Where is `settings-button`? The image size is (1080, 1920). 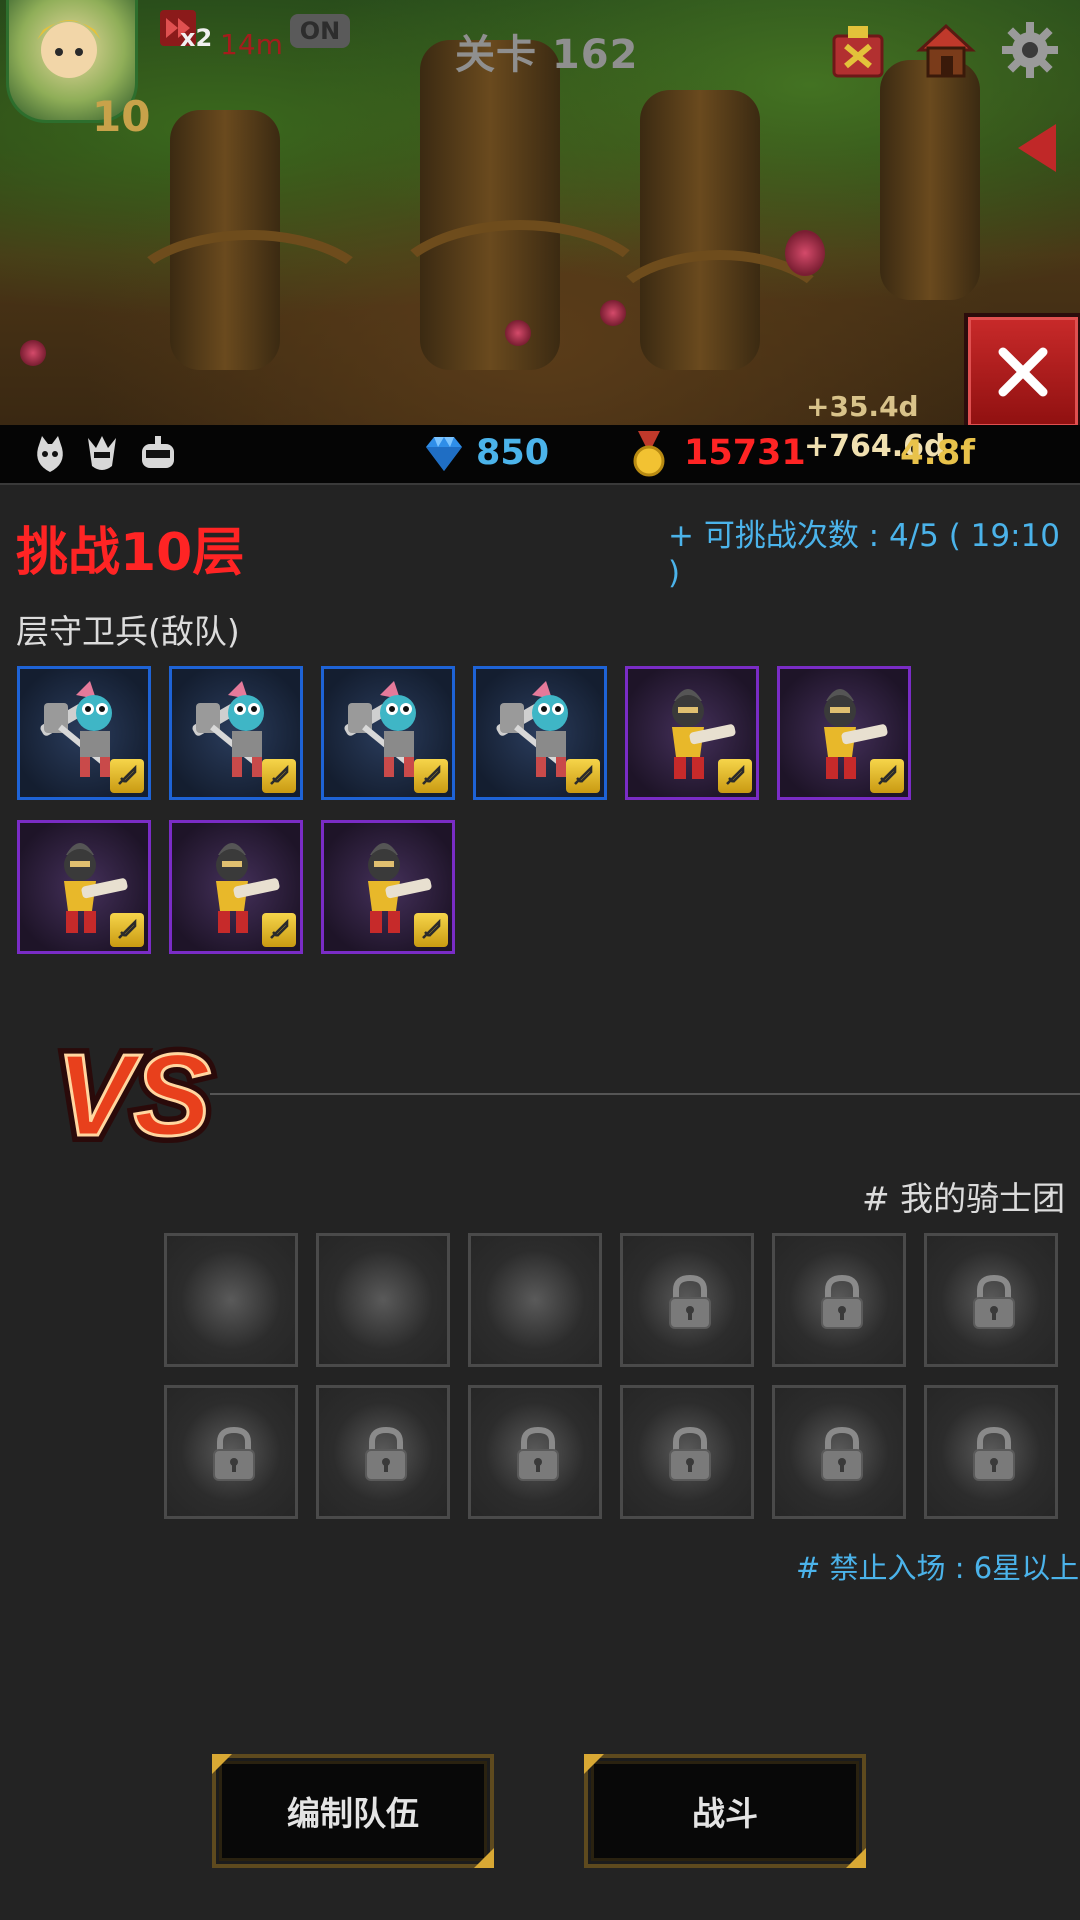
settings-button is located at coordinates (1030, 50).